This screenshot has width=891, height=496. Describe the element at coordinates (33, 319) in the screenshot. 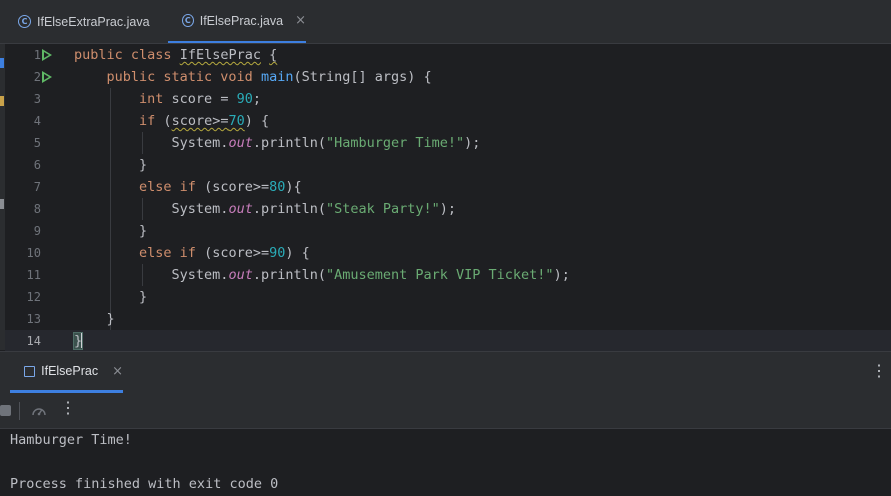

I see `line-number: 13` at that location.